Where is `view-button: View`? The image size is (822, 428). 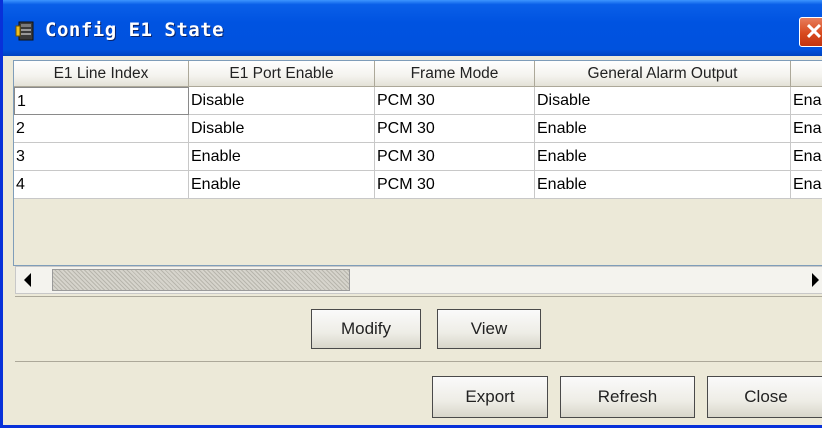
view-button: View is located at coordinates (489, 329).